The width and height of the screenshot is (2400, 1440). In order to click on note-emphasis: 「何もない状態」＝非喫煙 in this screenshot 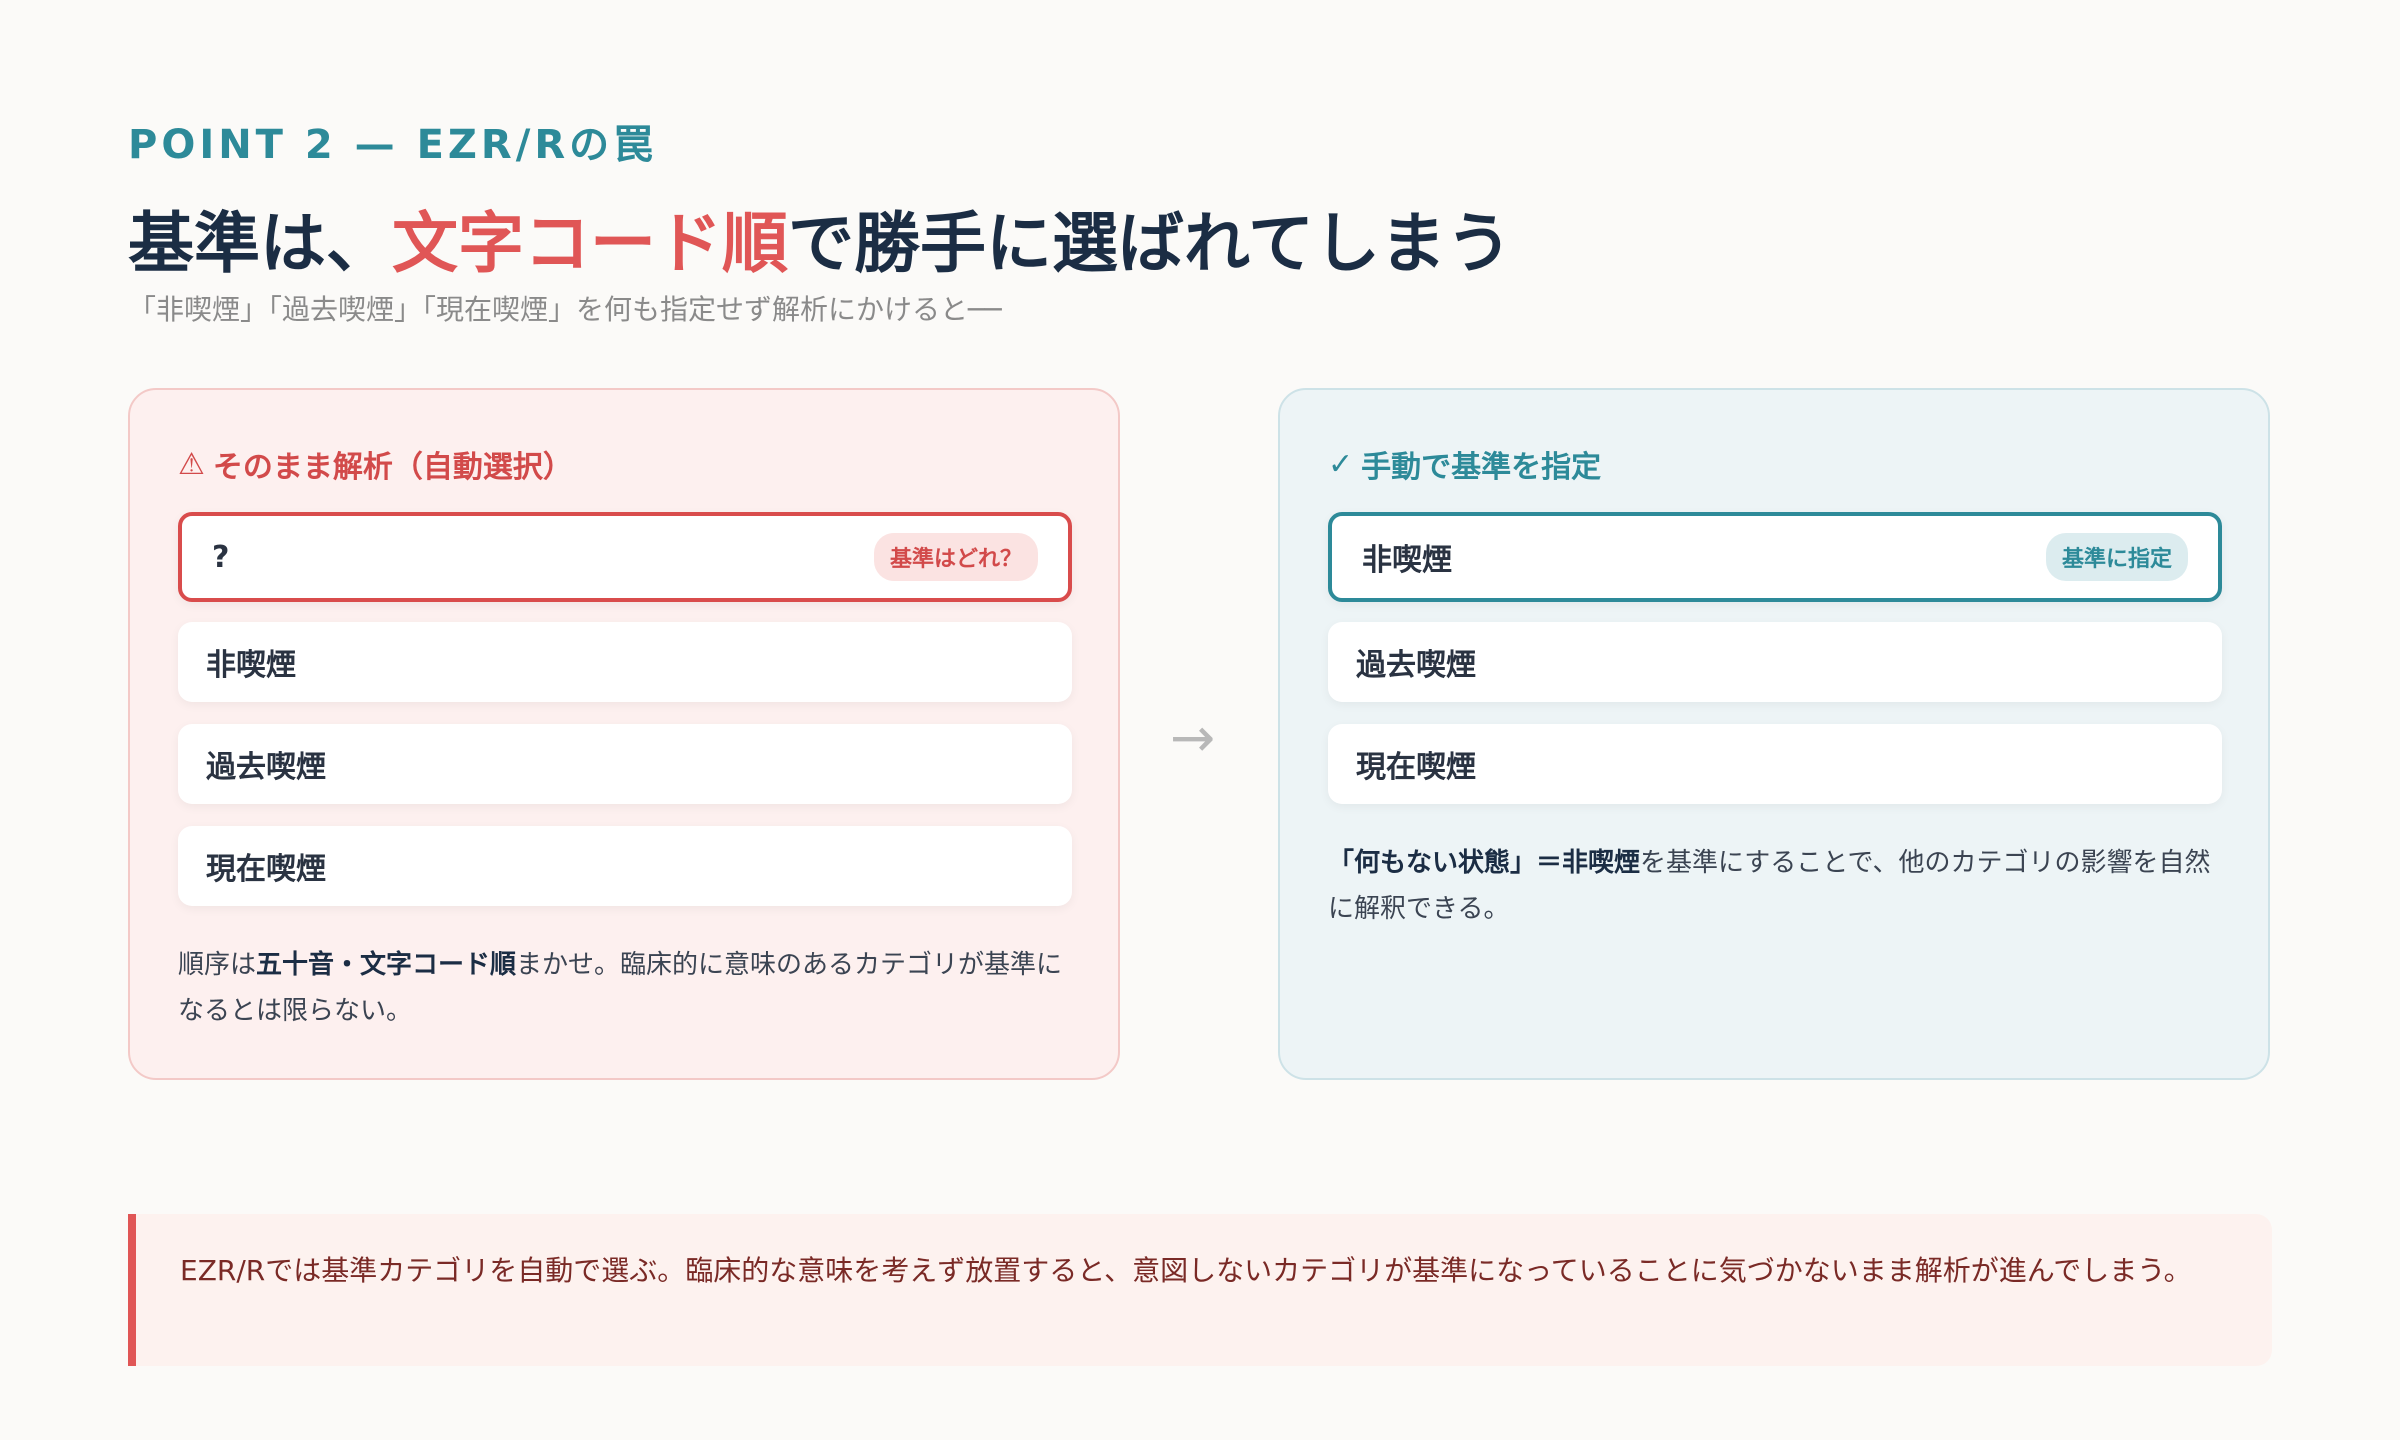, I will do `click(1484, 863)`.